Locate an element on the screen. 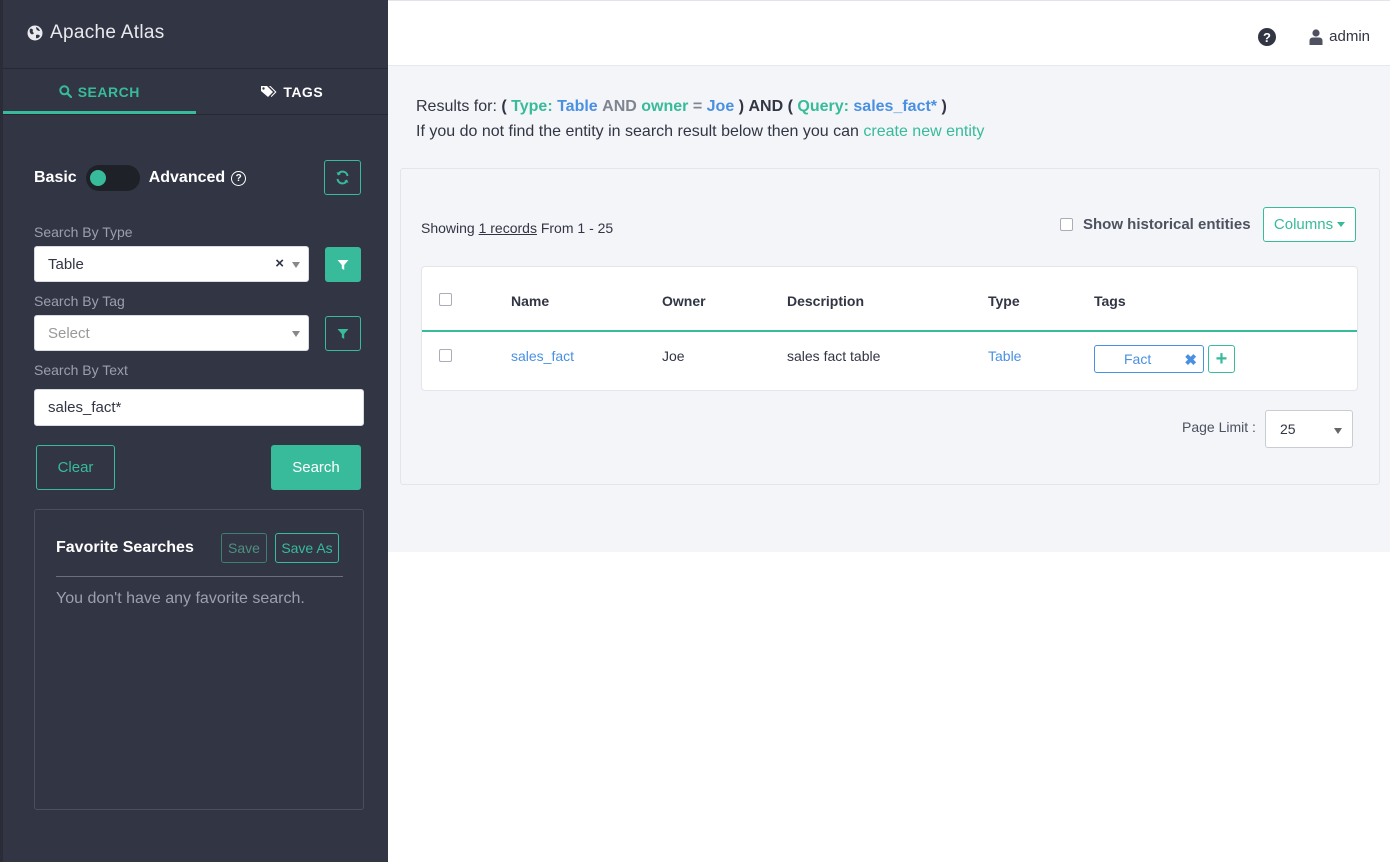  header-tags: Tags is located at coordinates (1110, 301).